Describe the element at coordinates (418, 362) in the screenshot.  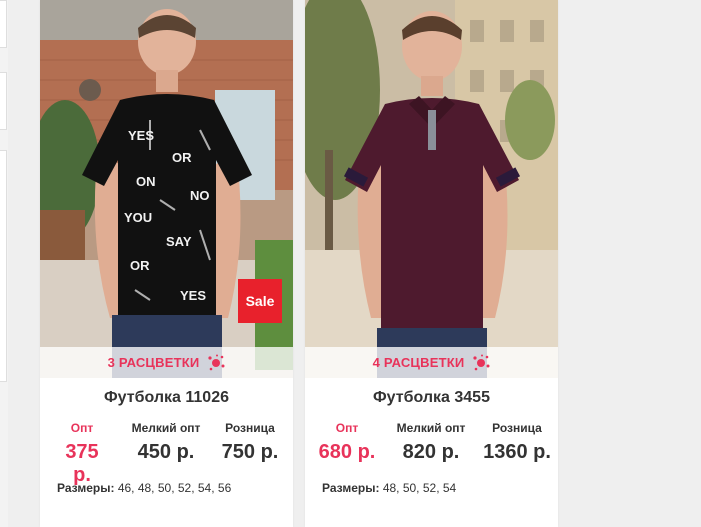
I see `colors-count-label: 4 РАСЦВЕТКИ` at that location.